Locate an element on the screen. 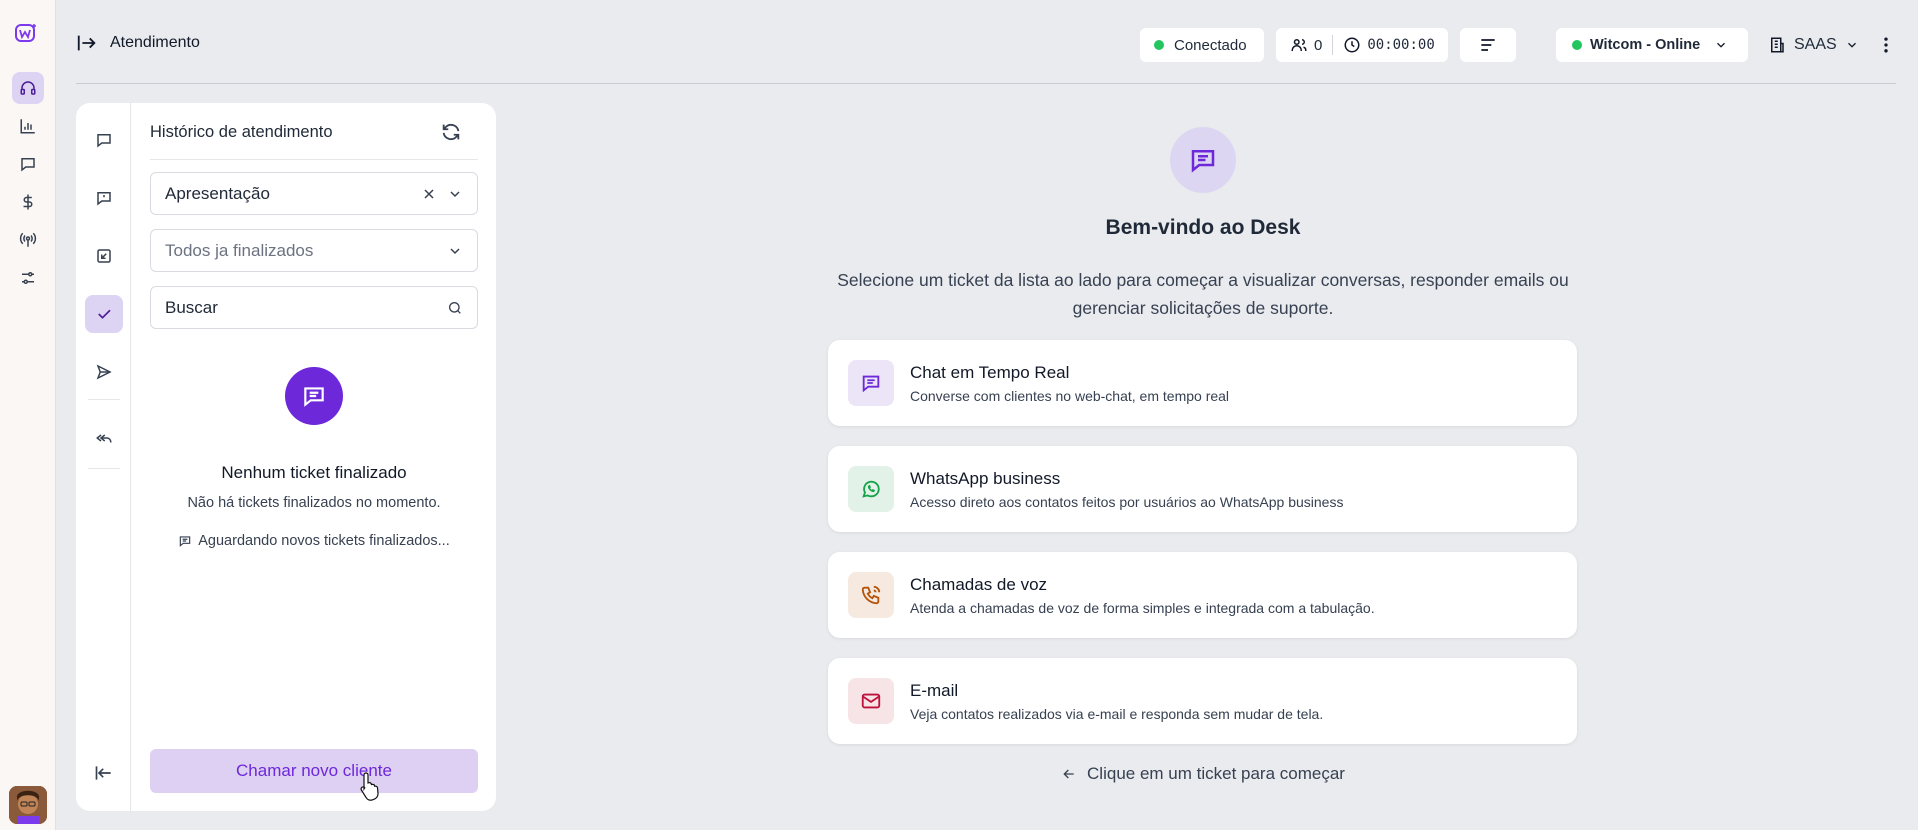 The image size is (1918, 830). header-divider is located at coordinates (986, 83).